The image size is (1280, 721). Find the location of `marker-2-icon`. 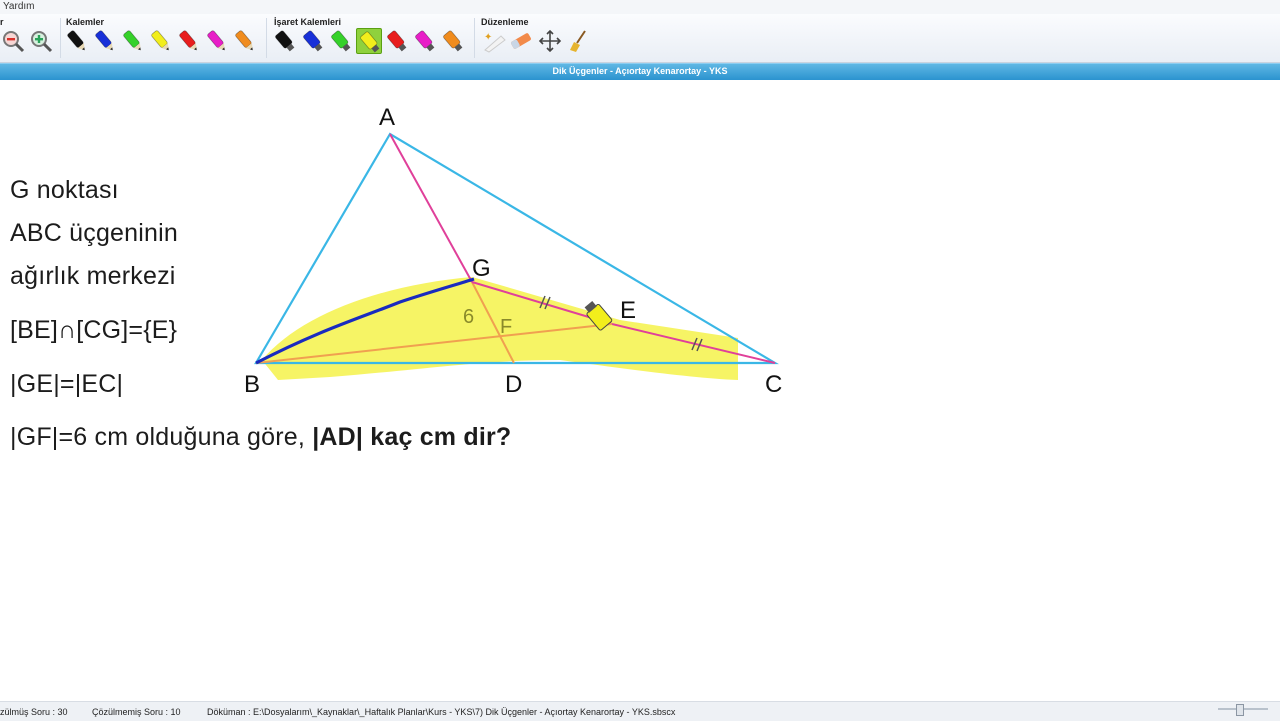

marker-2-icon is located at coordinates (313, 41).